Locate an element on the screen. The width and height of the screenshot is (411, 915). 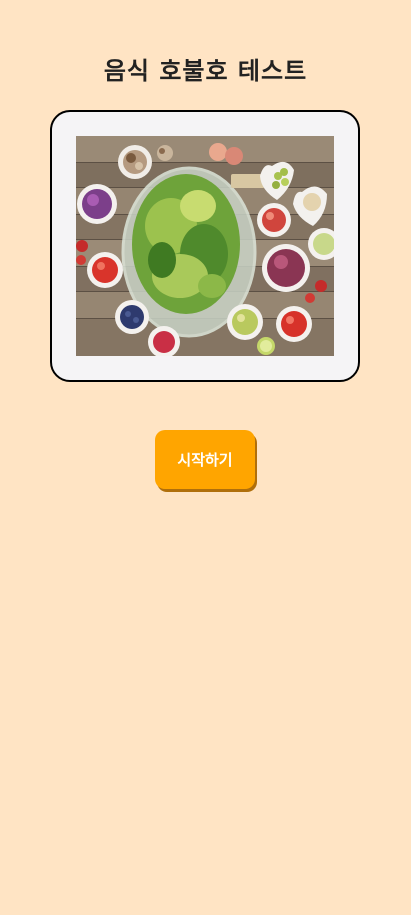
page-title: 음식 호불호 테스트 is located at coordinates (205, 71).